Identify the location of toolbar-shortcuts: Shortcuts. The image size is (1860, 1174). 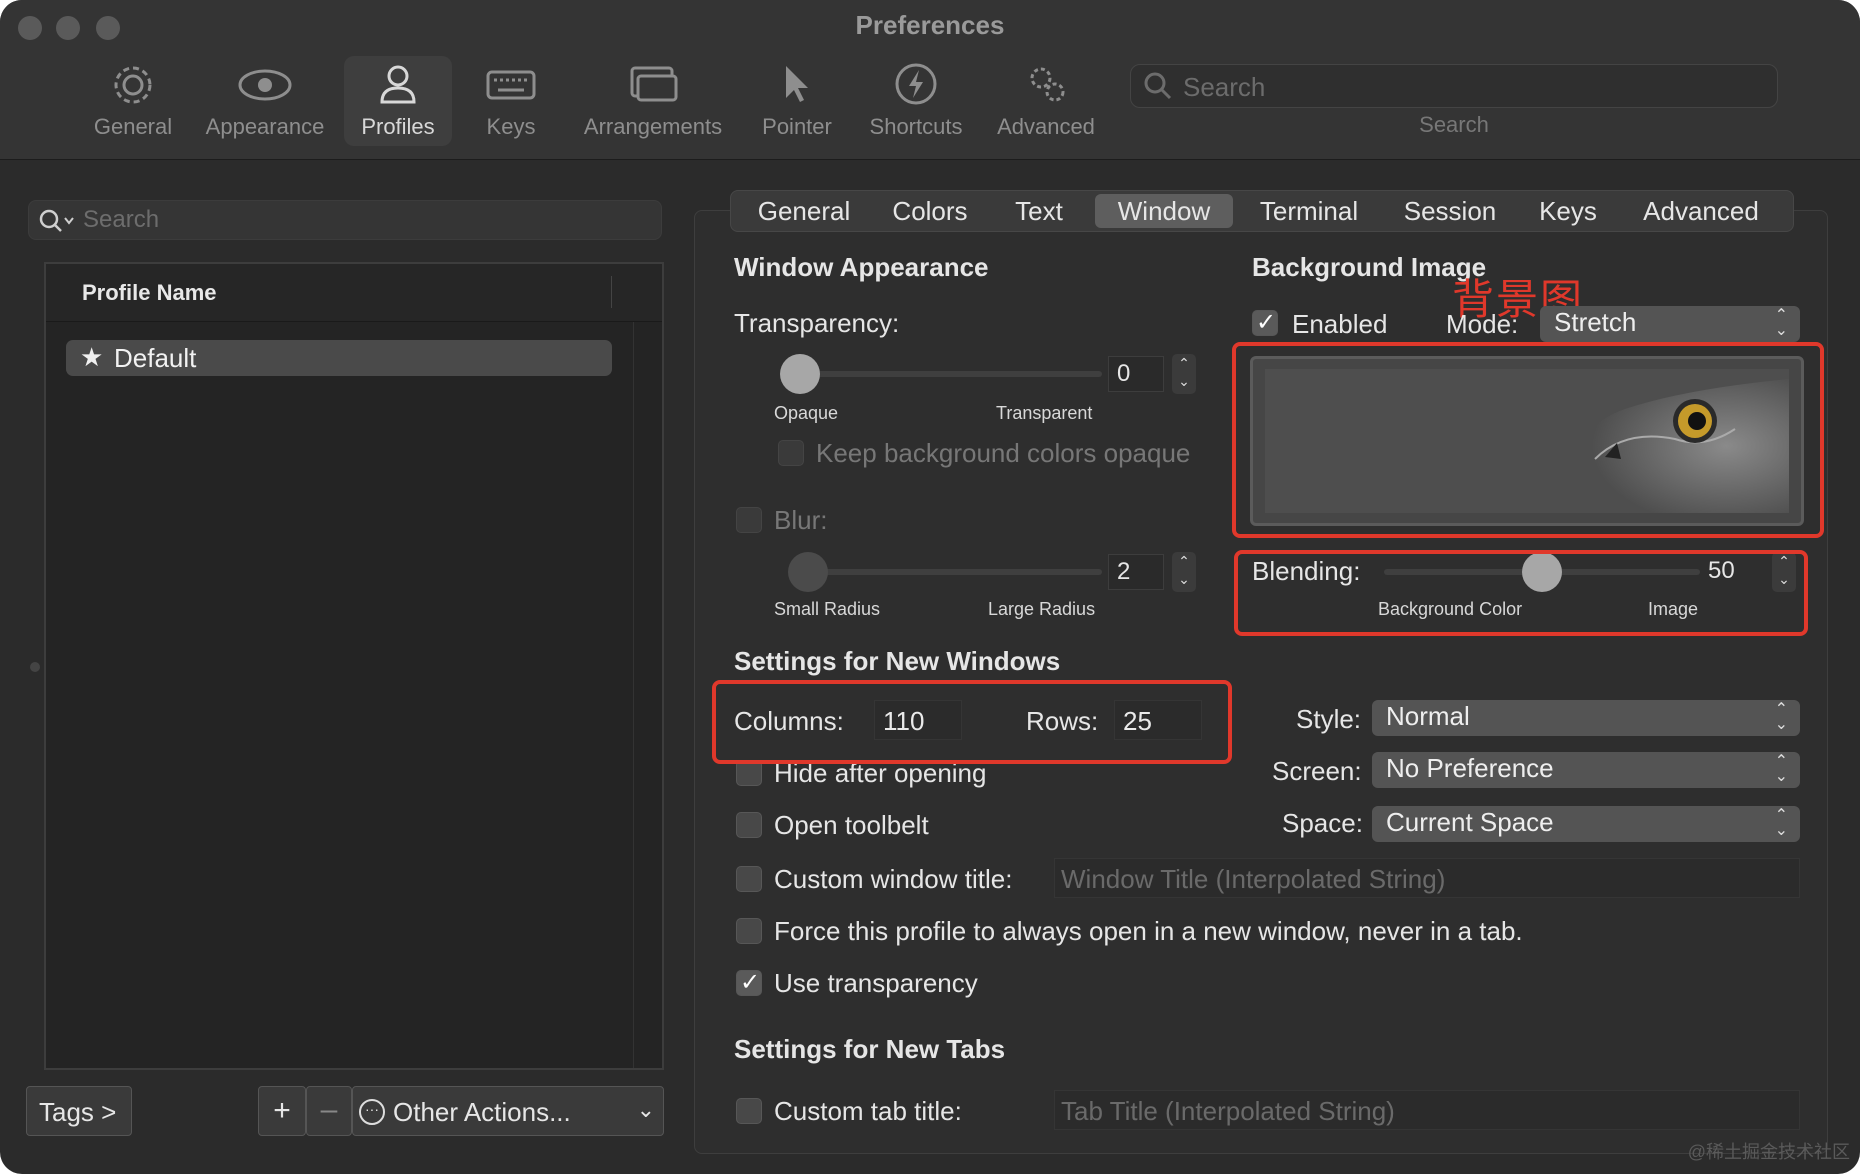
(916, 101).